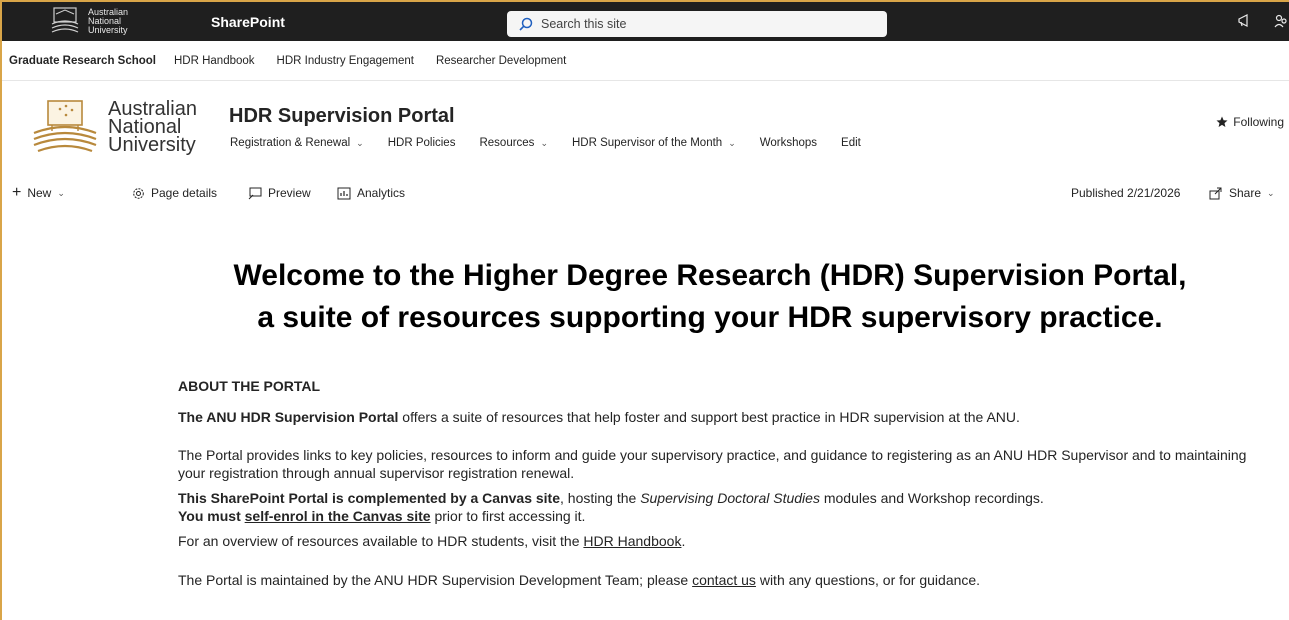  What do you see at coordinates (647, 143) in the screenshot?
I see `nav-item-label: HDR Supervisor of the Month` at bounding box center [647, 143].